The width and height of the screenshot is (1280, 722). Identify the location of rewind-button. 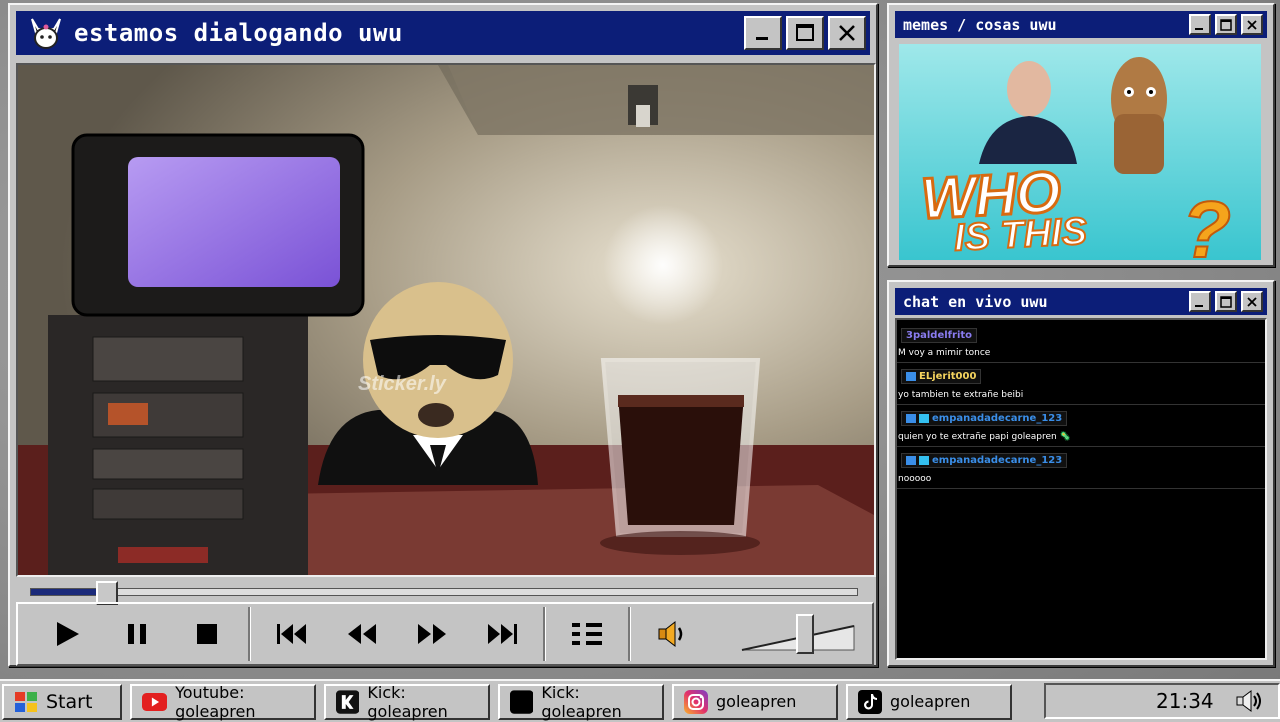
(362, 634).